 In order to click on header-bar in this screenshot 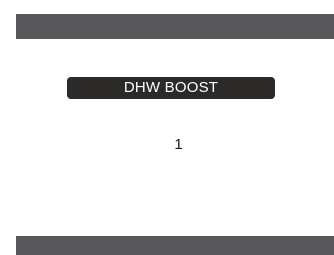, I will do `click(175, 26)`.